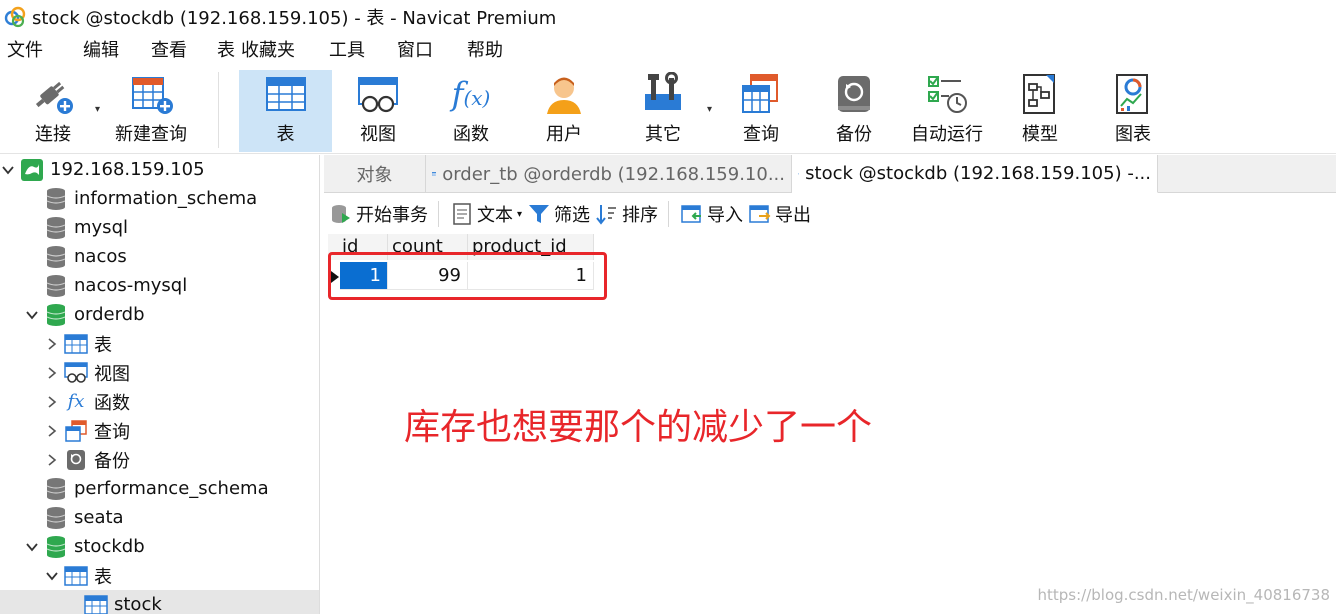  Describe the element at coordinates (169, 51) in the screenshot. I see `menu-view: 查看` at that location.